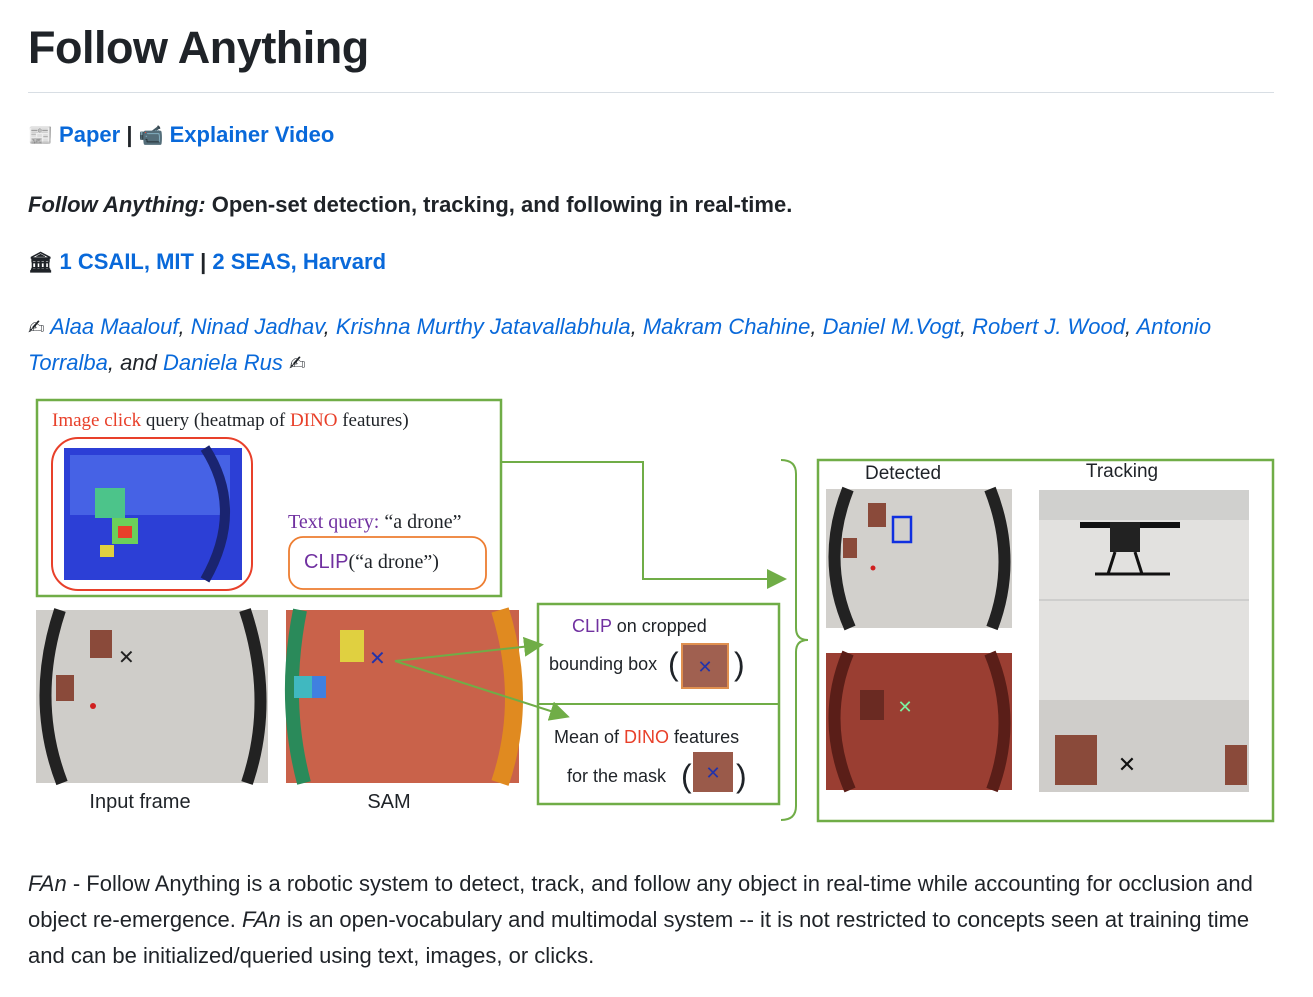 The height and width of the screenshot is (997, 1313). What do you see at coordinates (153, 514) in the screenshot?
I see `dino-heatmap-image` at bounding box center [153, 514].